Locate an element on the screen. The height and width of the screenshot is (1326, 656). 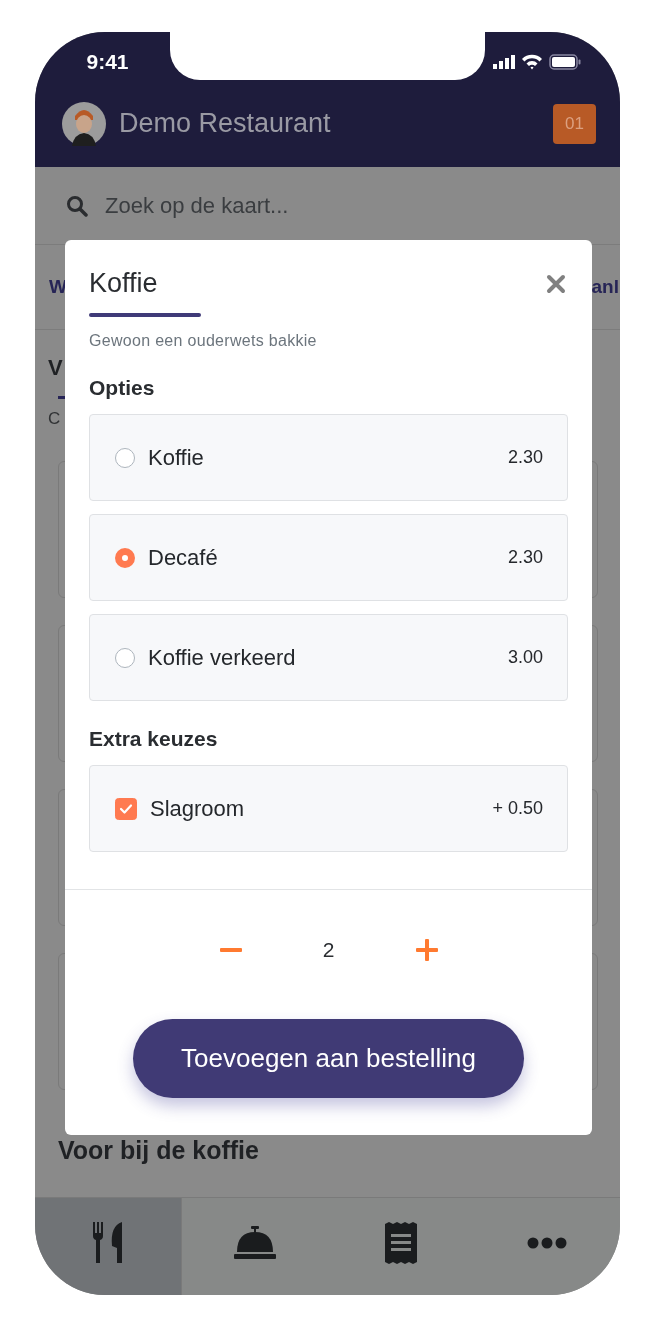
receipt-icon is located at coordinates (401, 1242).